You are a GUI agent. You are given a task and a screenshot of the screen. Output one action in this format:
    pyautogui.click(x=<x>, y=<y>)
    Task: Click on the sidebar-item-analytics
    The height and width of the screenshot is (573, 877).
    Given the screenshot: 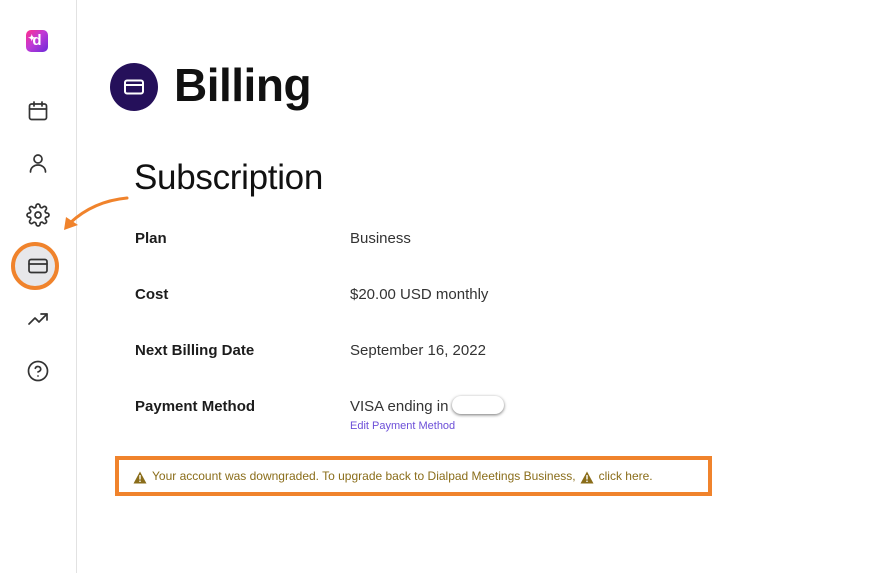 What is the action you would take?
    pyautogui.click(x=38, y=319)
    